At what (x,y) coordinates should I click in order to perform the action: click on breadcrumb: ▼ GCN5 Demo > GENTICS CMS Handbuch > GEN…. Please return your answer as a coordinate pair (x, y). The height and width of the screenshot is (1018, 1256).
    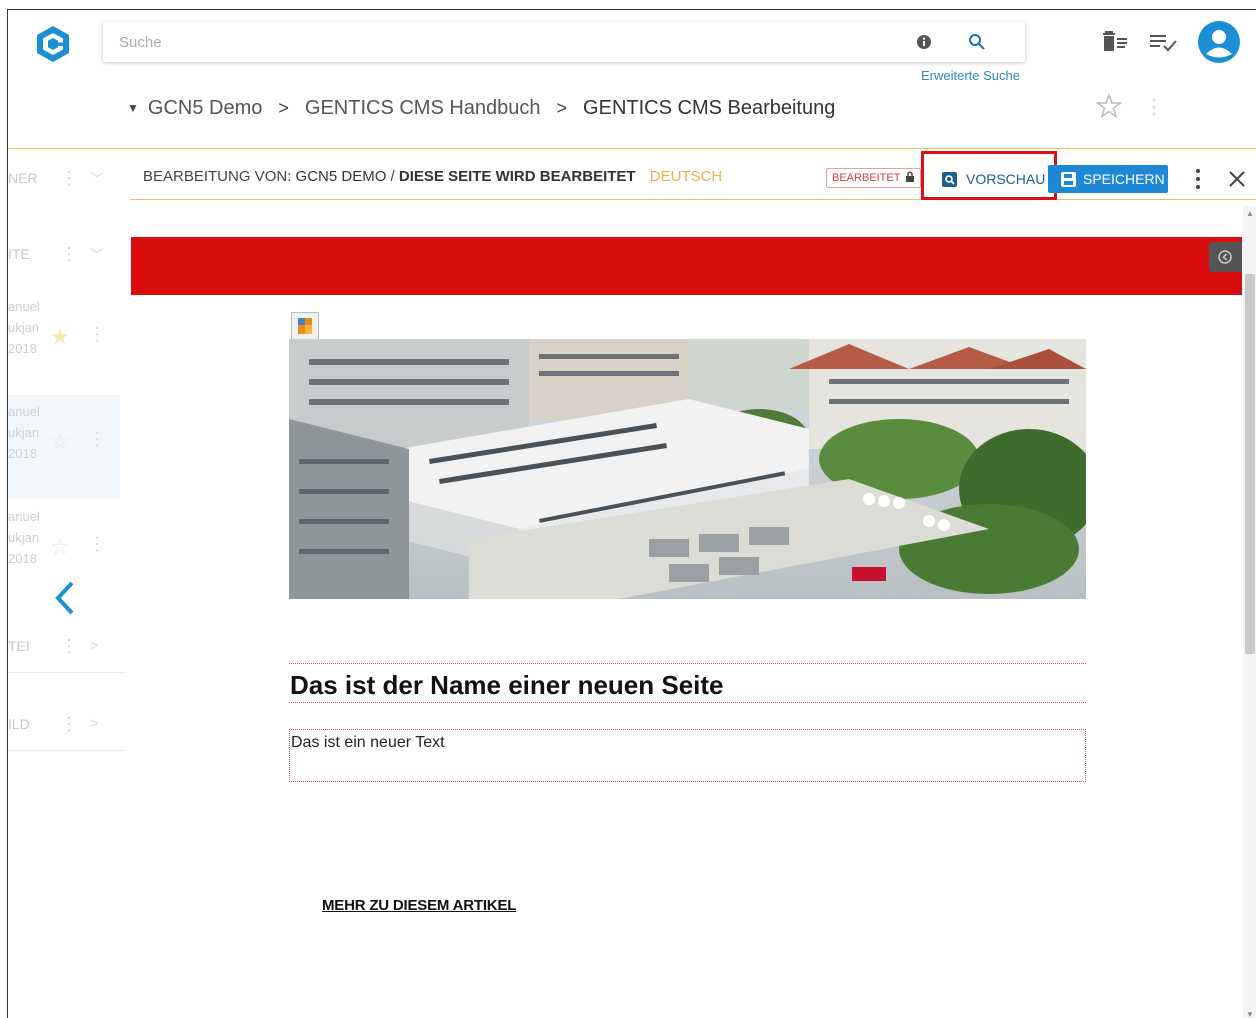
    Looking at the image, I should click on (481, 108).